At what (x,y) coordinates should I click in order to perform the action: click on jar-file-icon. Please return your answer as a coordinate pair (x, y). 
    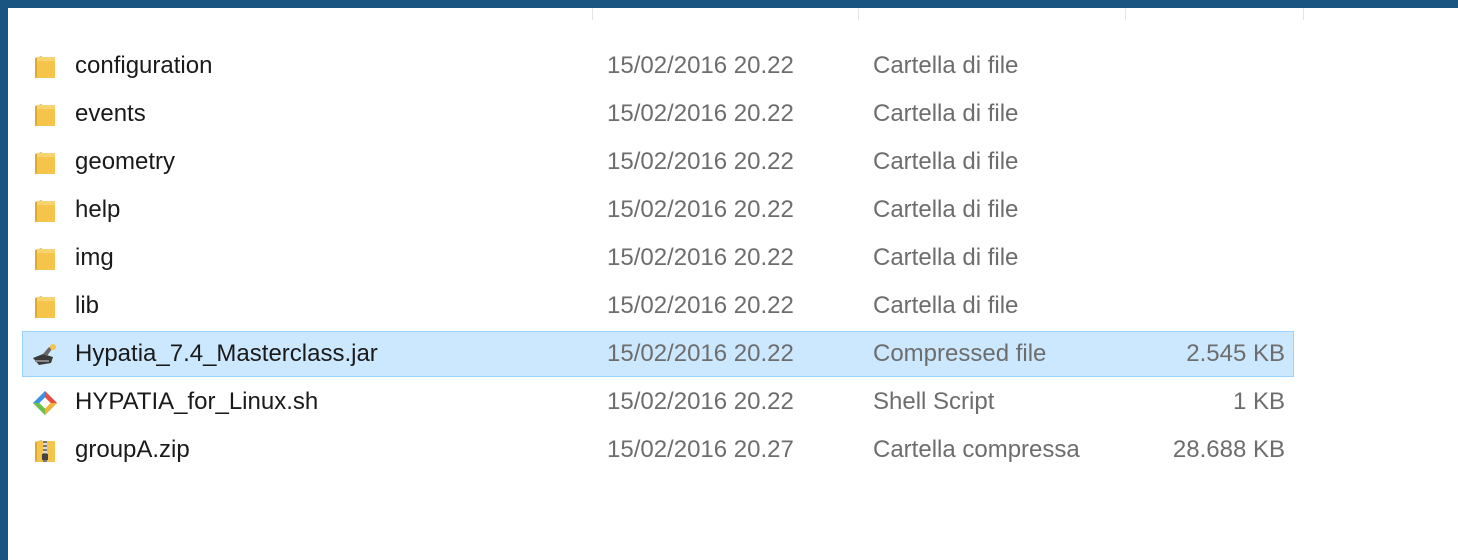
    Looking at the image, I should click on (45, 355).